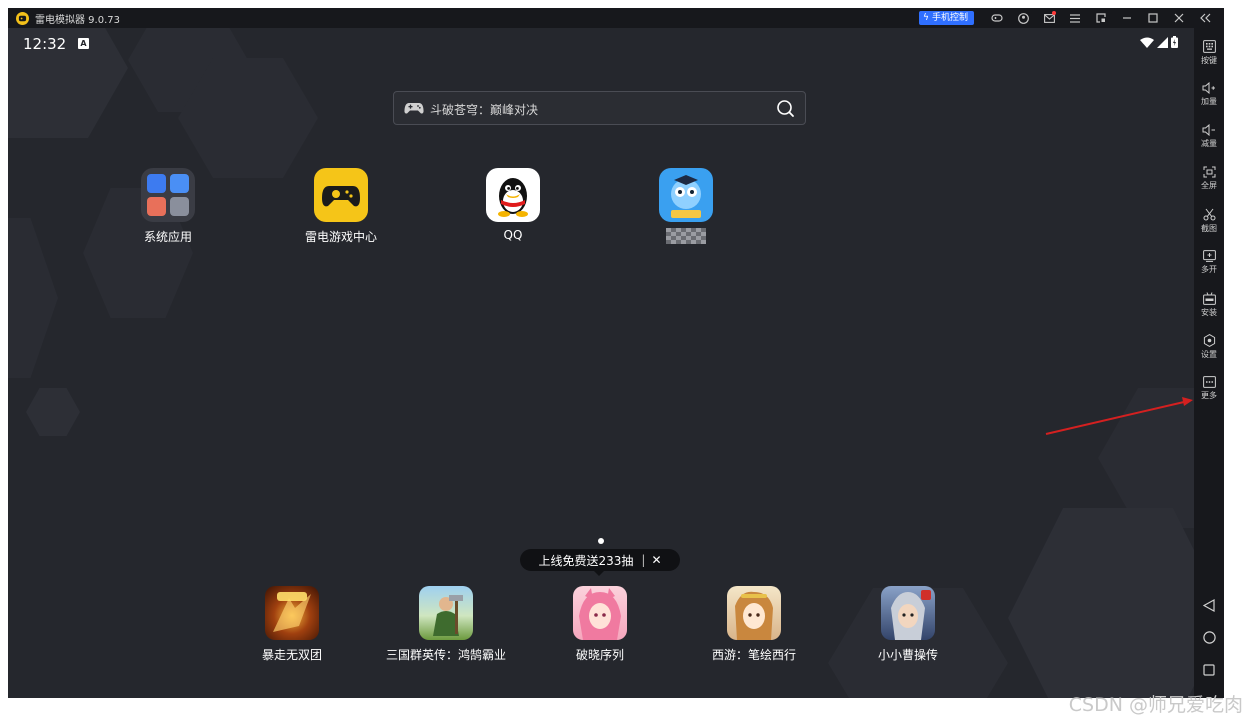 The height and width of the screenshot is (721, 1249). I want to click on annotation-arrow-icon, so click(1119, 416).